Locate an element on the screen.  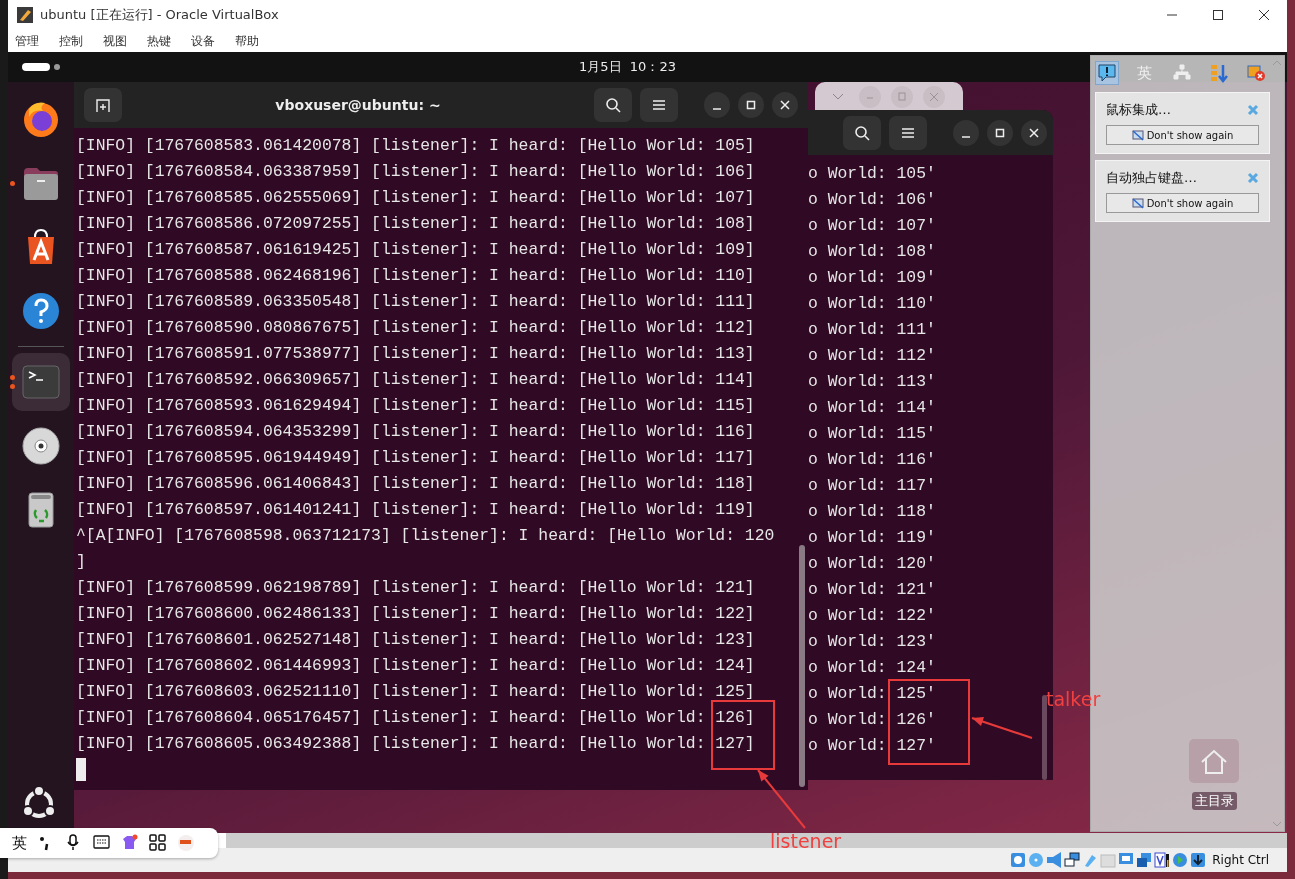
terminal-line: o World: 117' is located at coordinates (872, 486).